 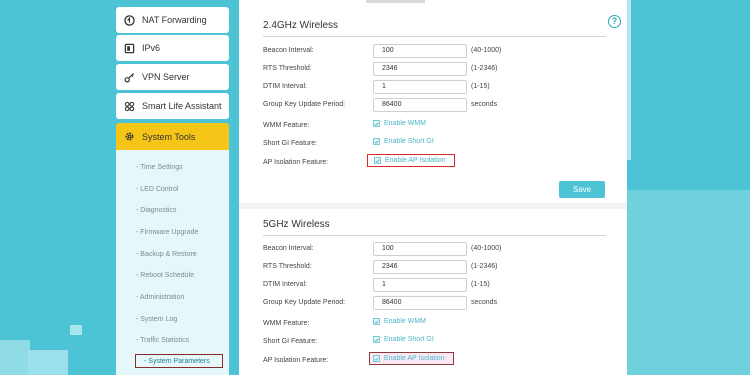 I want to click on section-title-5ghz: 5GHz Wireless, so click(x=296, y=224).